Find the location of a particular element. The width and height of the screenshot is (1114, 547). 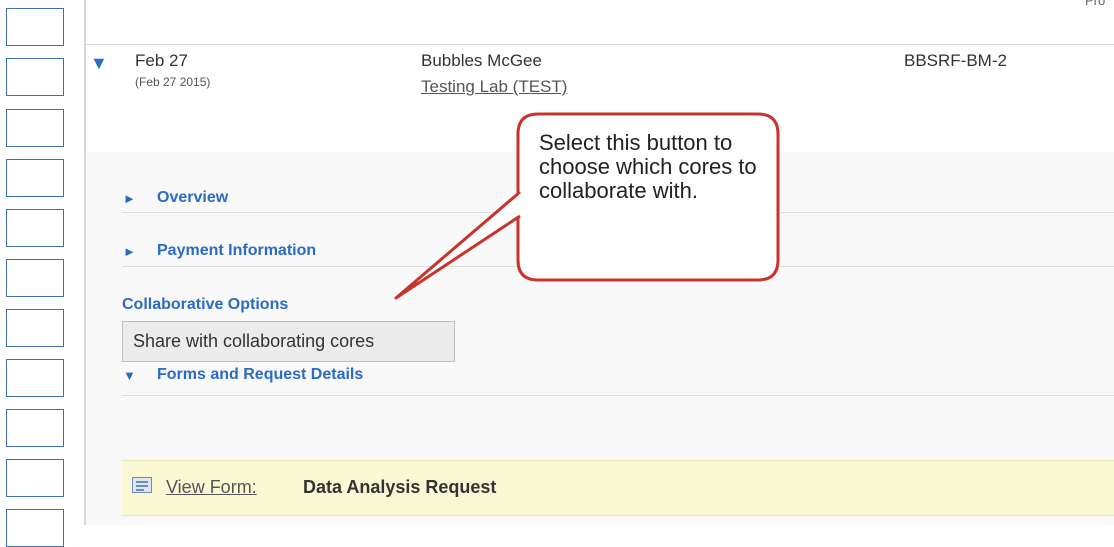

share-with-collaborating-cores-button: Share with collaborating cores is located at coordinates (288, 341).